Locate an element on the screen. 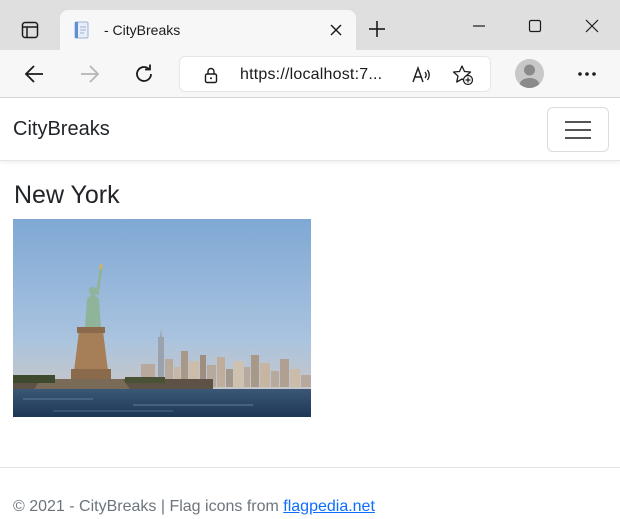 The height and width of the screenshot is (519, 620). refresh-button is located at coordinates (144, 74).